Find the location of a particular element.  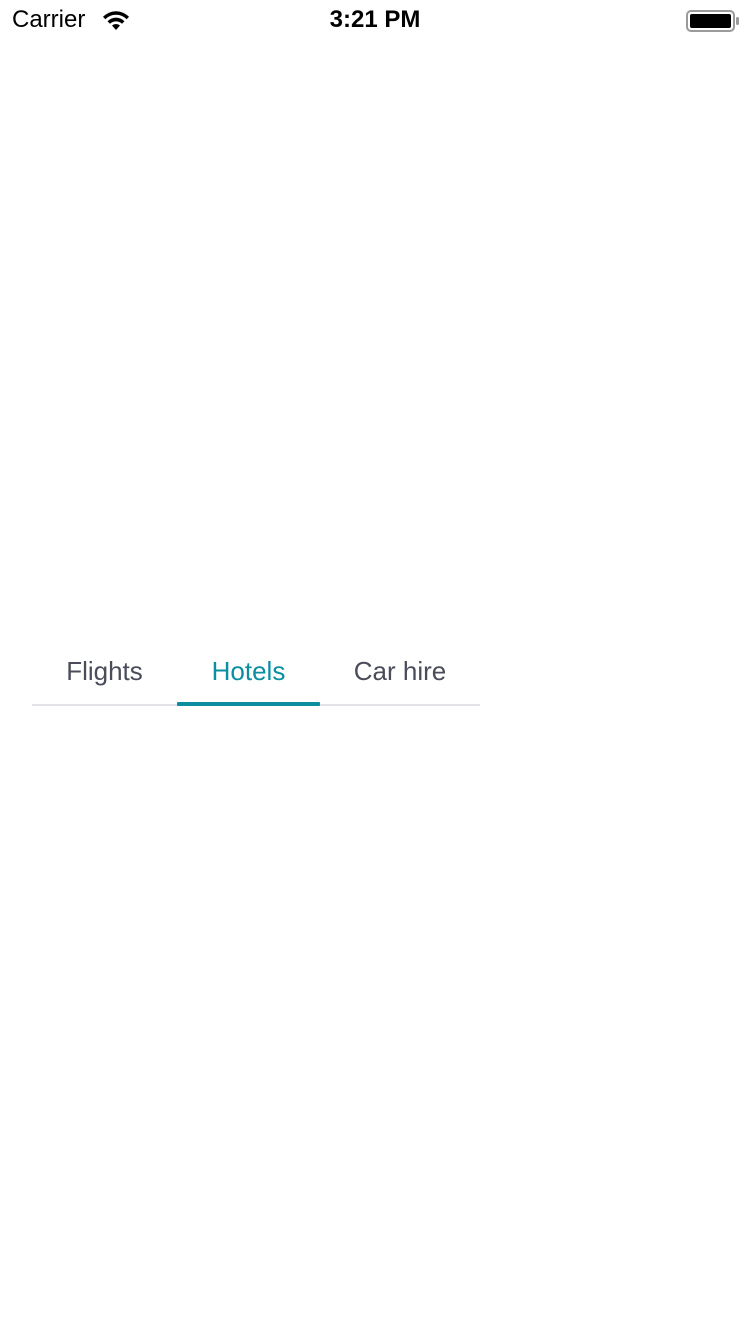

status-time: 3:21 PM is located at coordinates (375, 19).